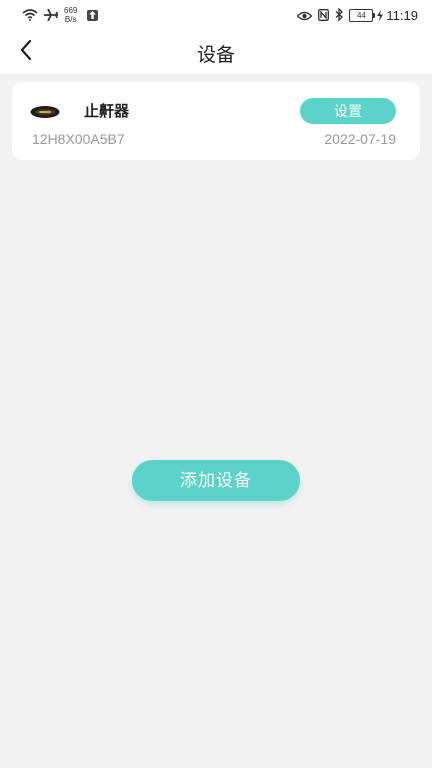 Image resolution: width=432 pixels, height=768 pixels. I want to click on status-bar-right: 44 11:19, so click(357, 15).